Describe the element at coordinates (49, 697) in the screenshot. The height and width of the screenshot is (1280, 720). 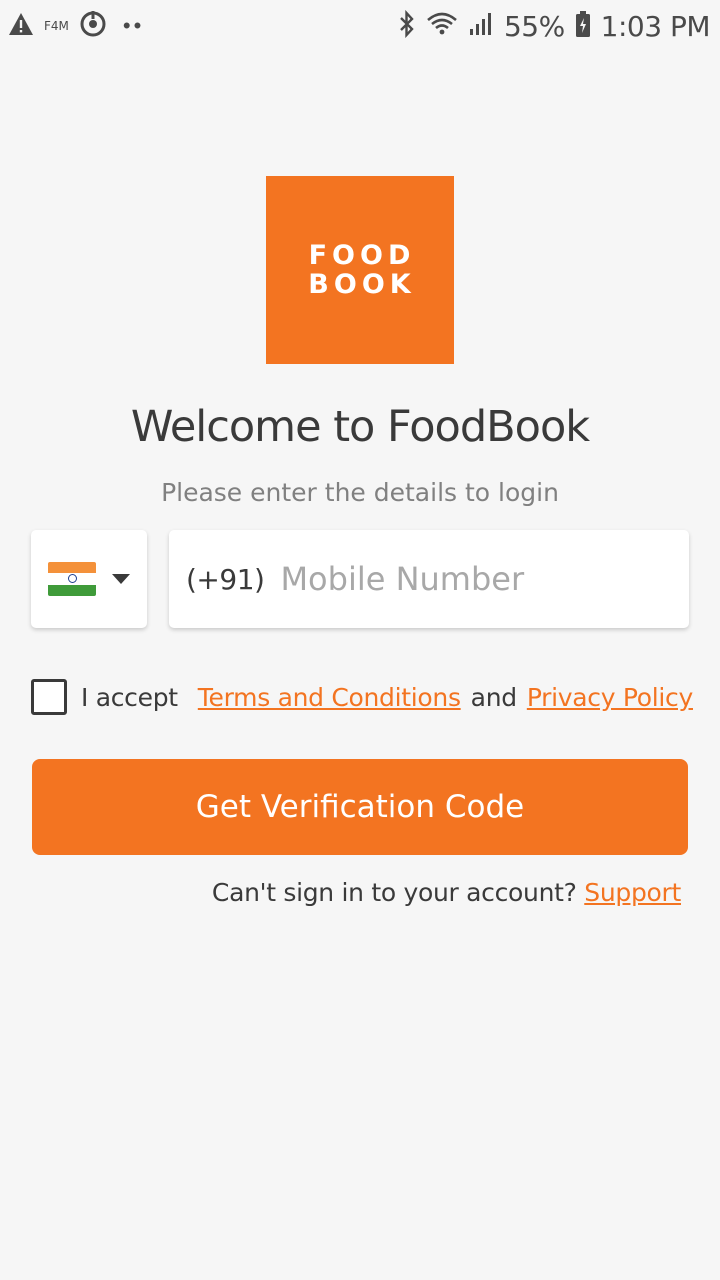
I see `terms-checkbox` at that location.